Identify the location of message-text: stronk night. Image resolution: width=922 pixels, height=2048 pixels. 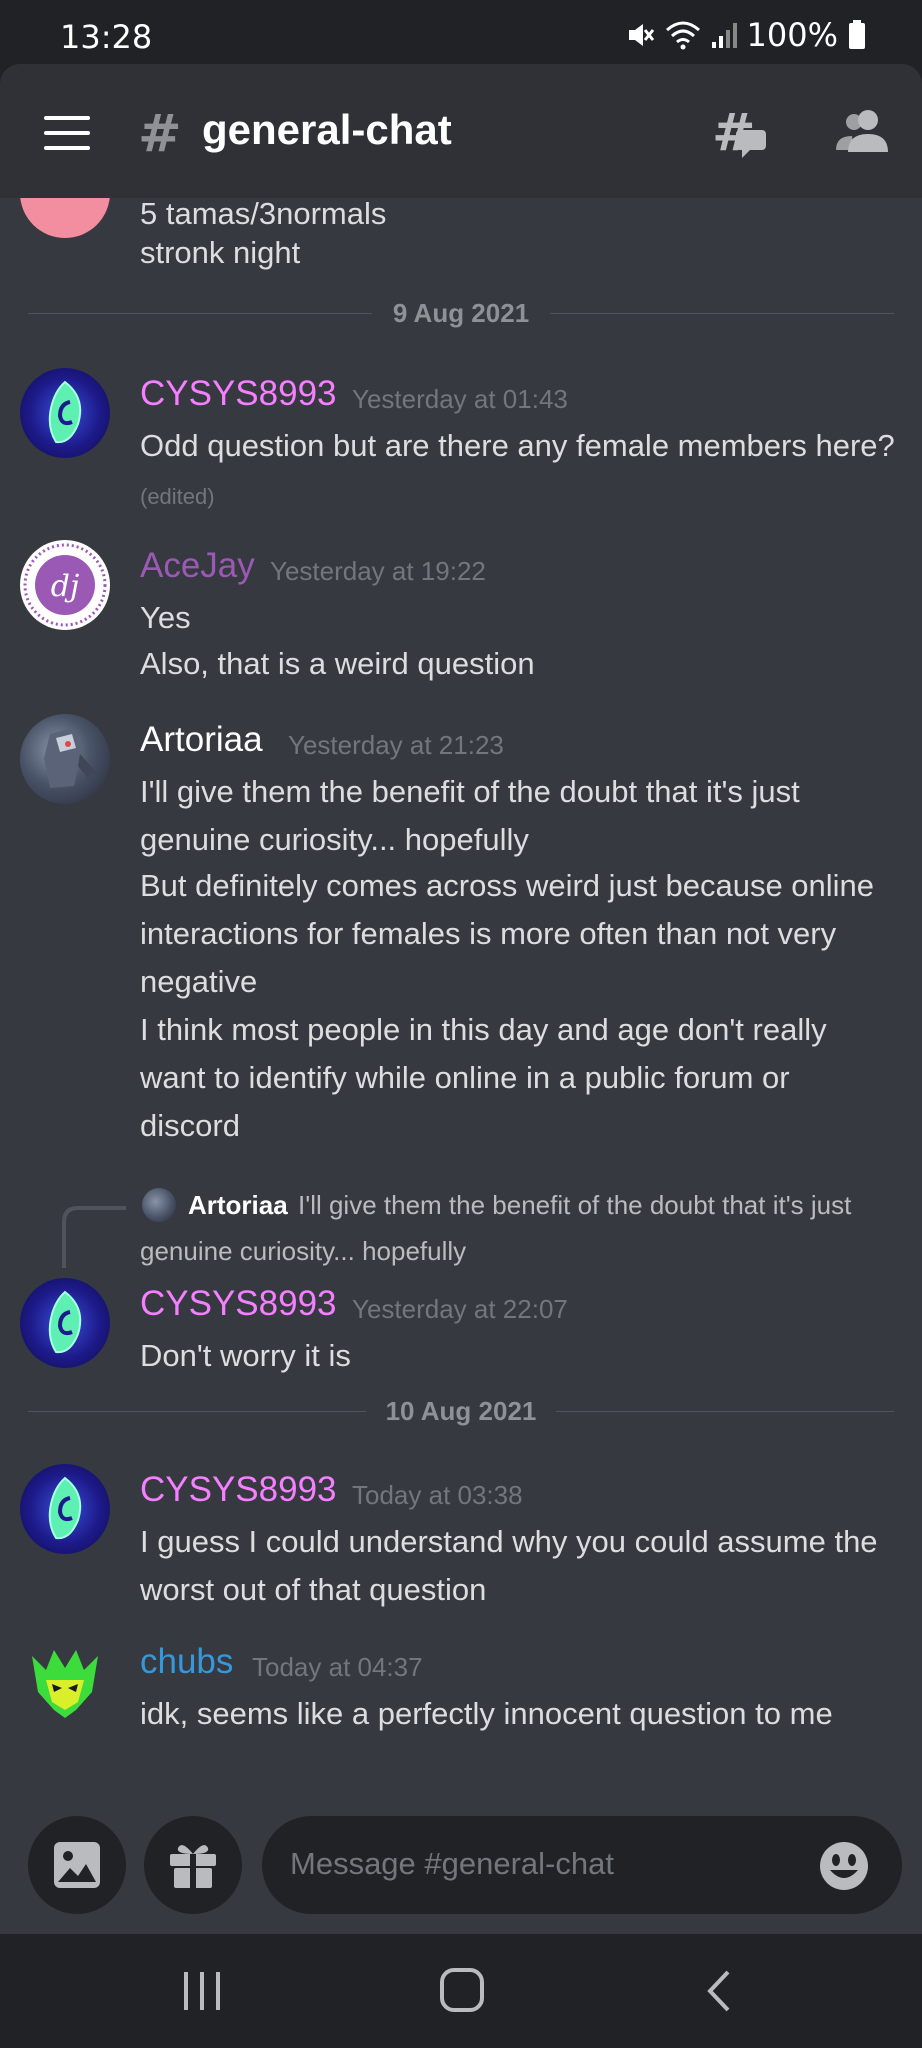
(220, 252).